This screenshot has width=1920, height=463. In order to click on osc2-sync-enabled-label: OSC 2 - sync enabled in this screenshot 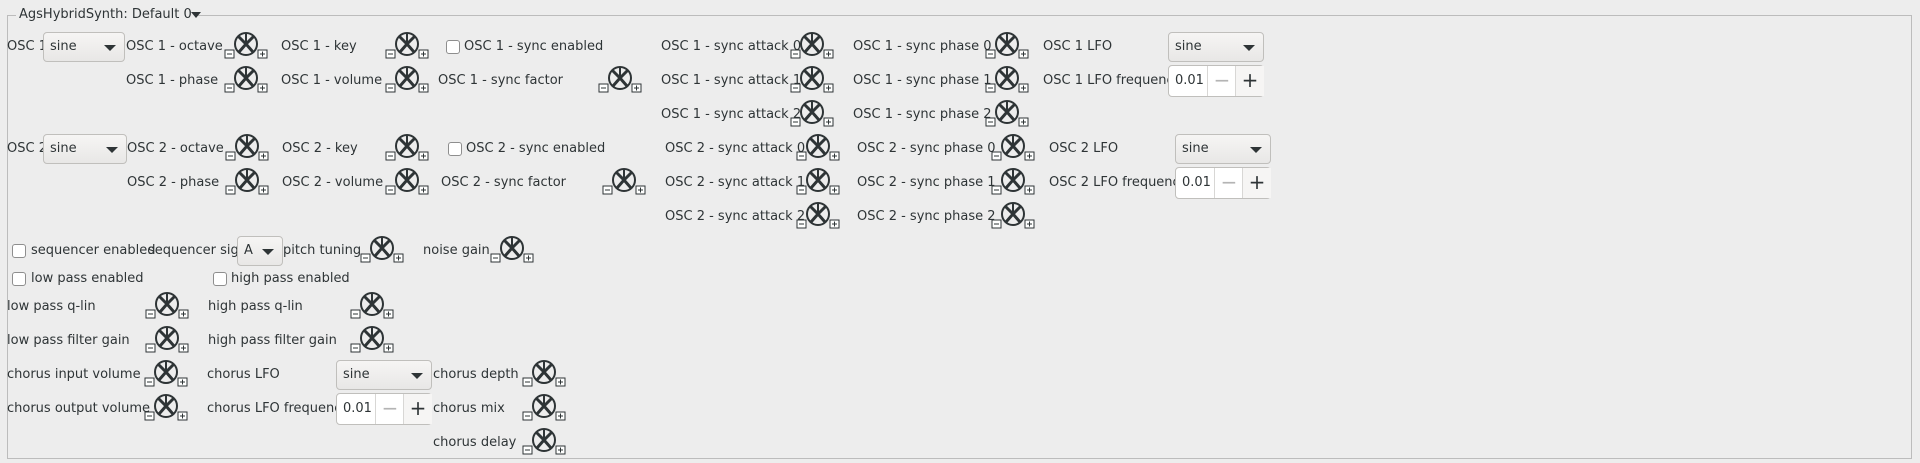, I will do `click(536, 148)`.